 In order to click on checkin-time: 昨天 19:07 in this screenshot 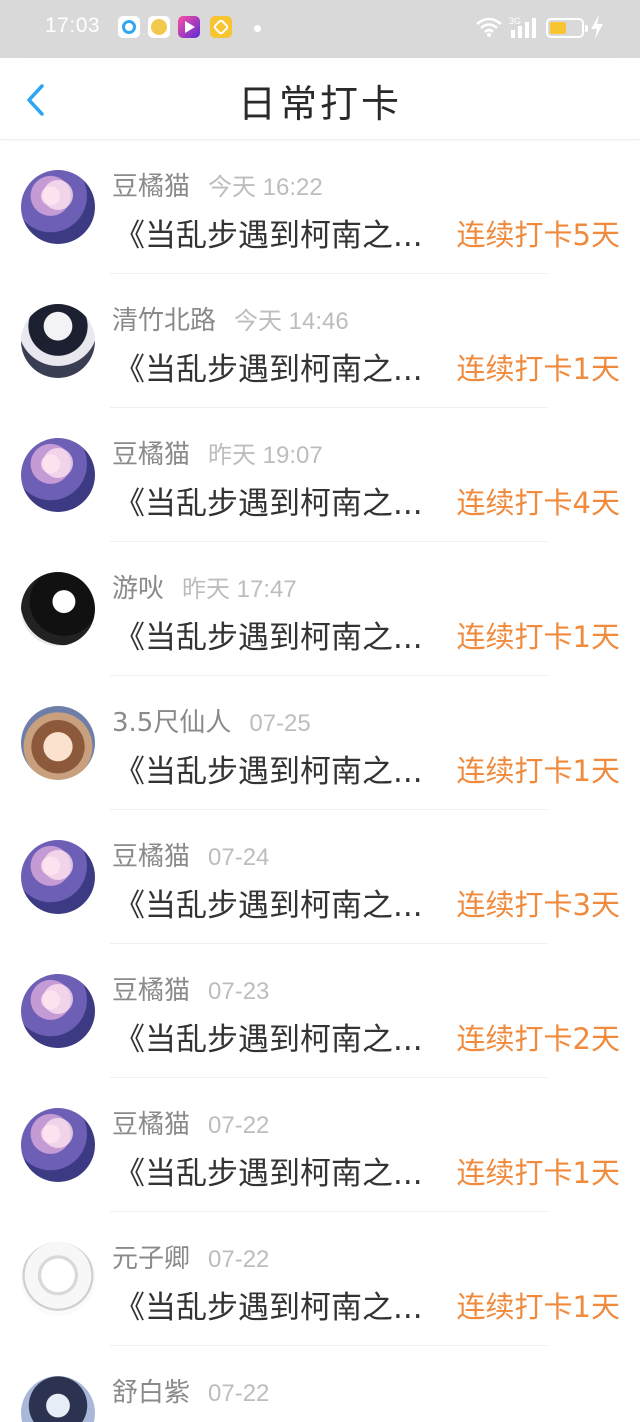, I will do `click(265, 455)`.